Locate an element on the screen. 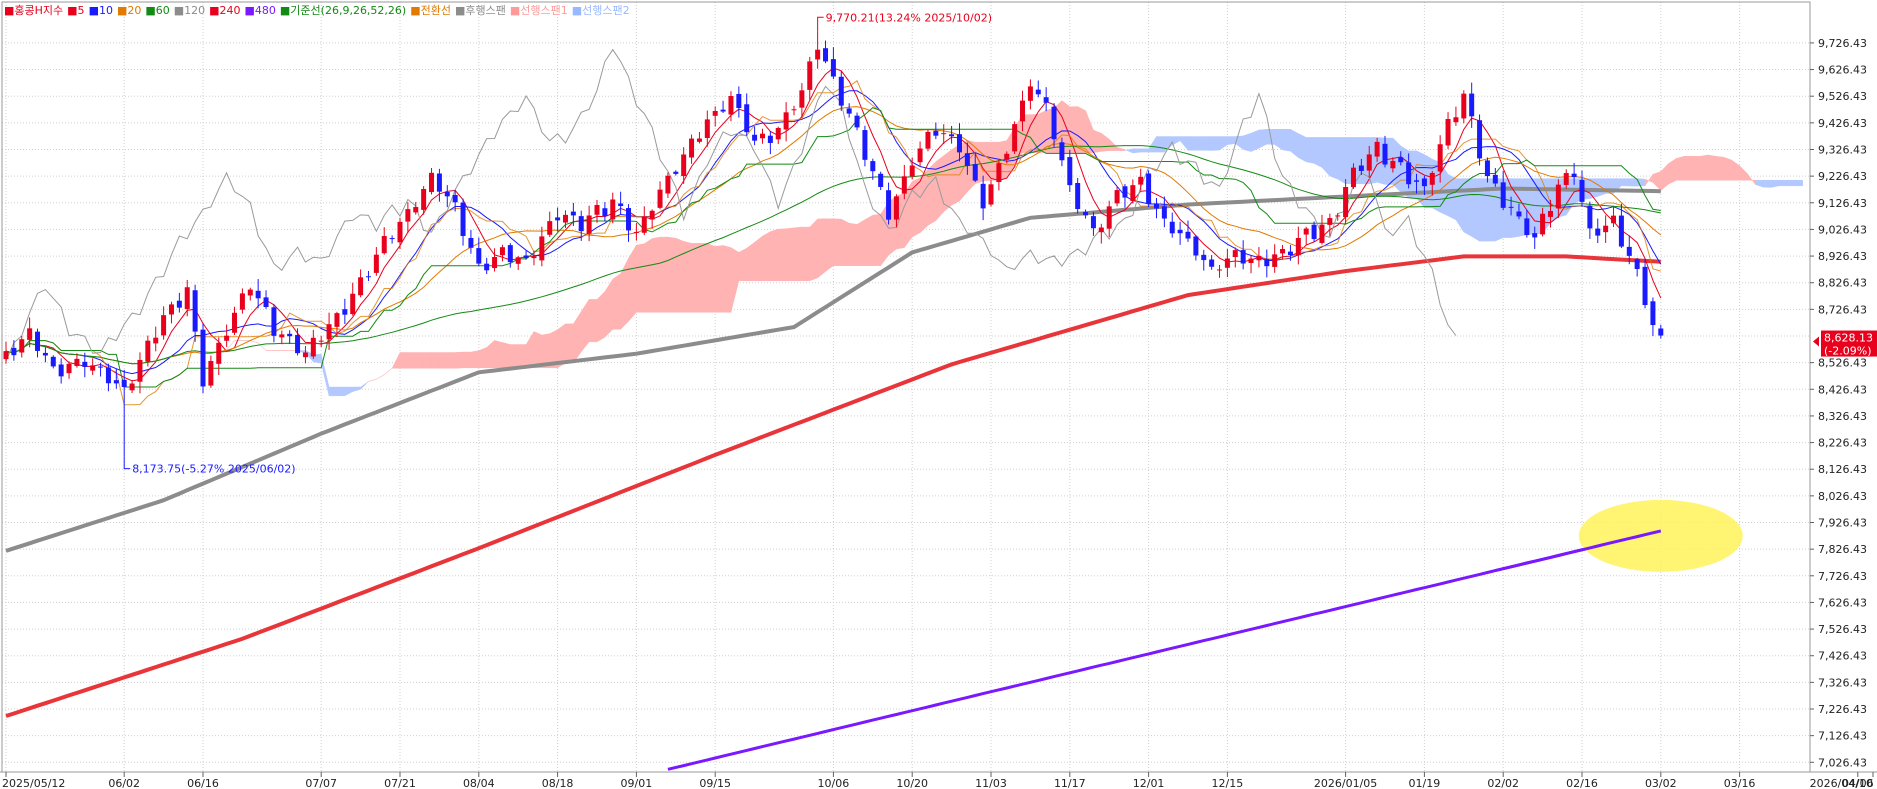  legend-item: ■240 is located at coordinates (224, 10).